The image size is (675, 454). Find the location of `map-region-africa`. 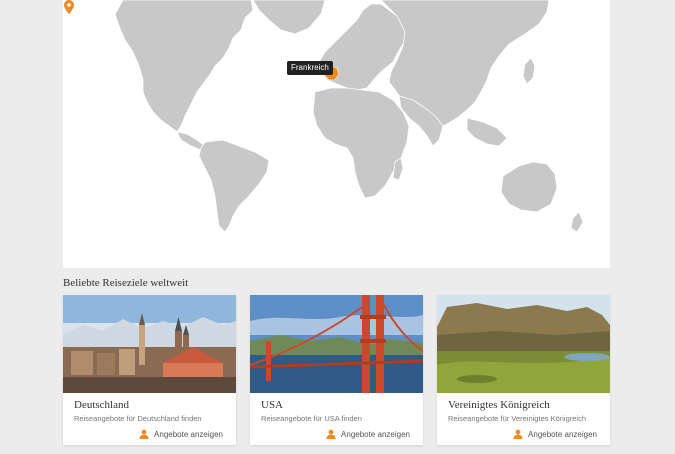

map-region-africa is located at coordinates (361, 143).